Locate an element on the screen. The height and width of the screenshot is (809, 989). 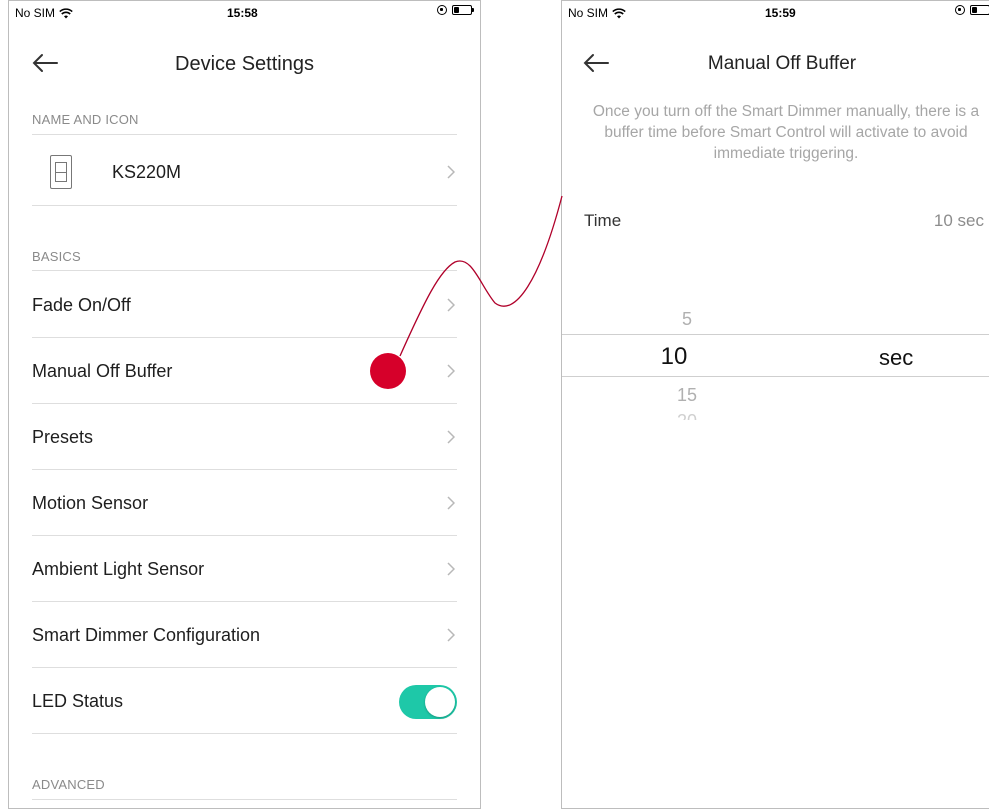
nav-bar: Device Settings is located at coordinates (244, 65).